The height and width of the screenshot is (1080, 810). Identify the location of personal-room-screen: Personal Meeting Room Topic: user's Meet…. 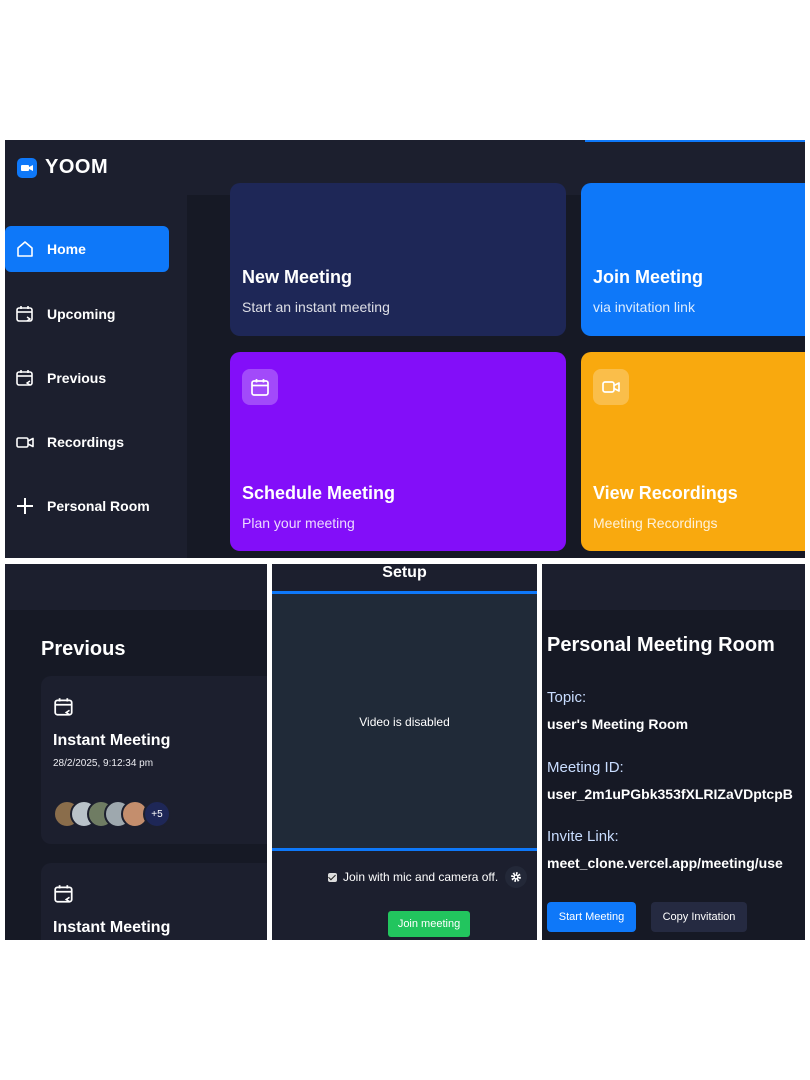
(673, 752).